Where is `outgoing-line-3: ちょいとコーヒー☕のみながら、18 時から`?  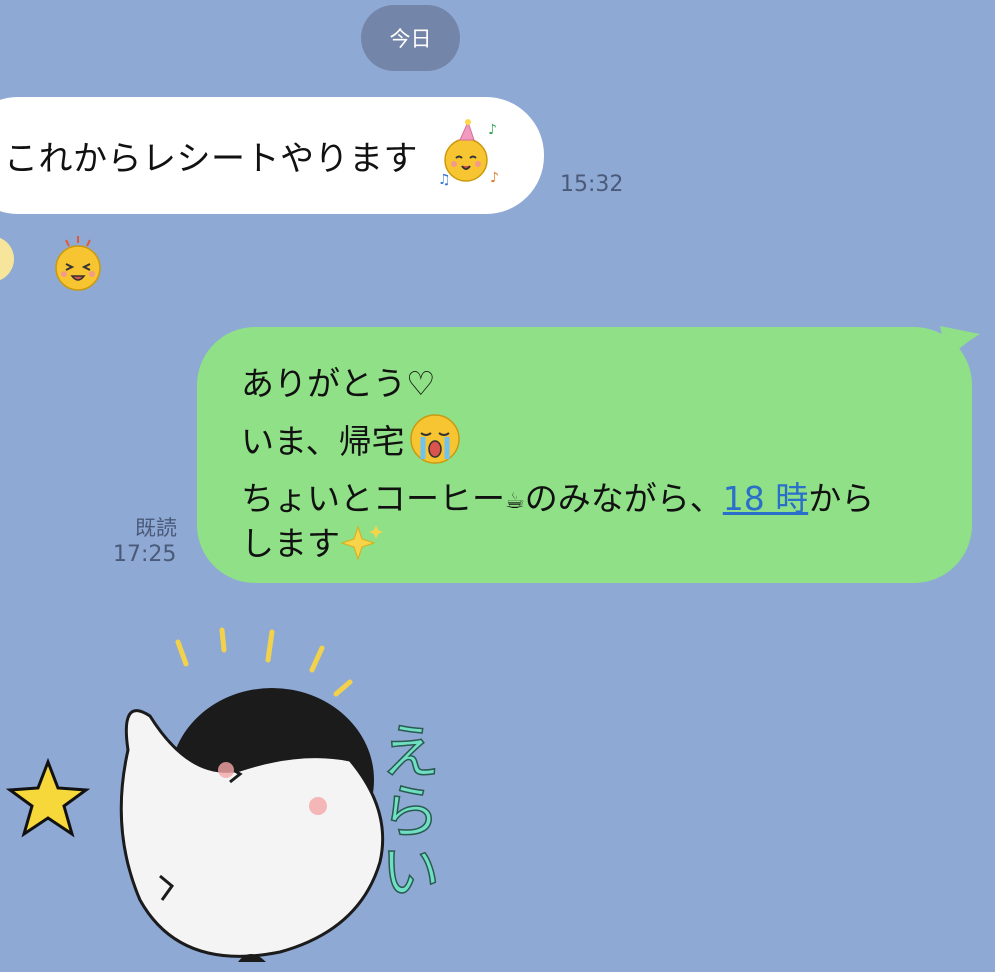
outgoing-line-3: ちょいとコーヒー☕のみながら、18 時から is located at coordinates (557, 496).